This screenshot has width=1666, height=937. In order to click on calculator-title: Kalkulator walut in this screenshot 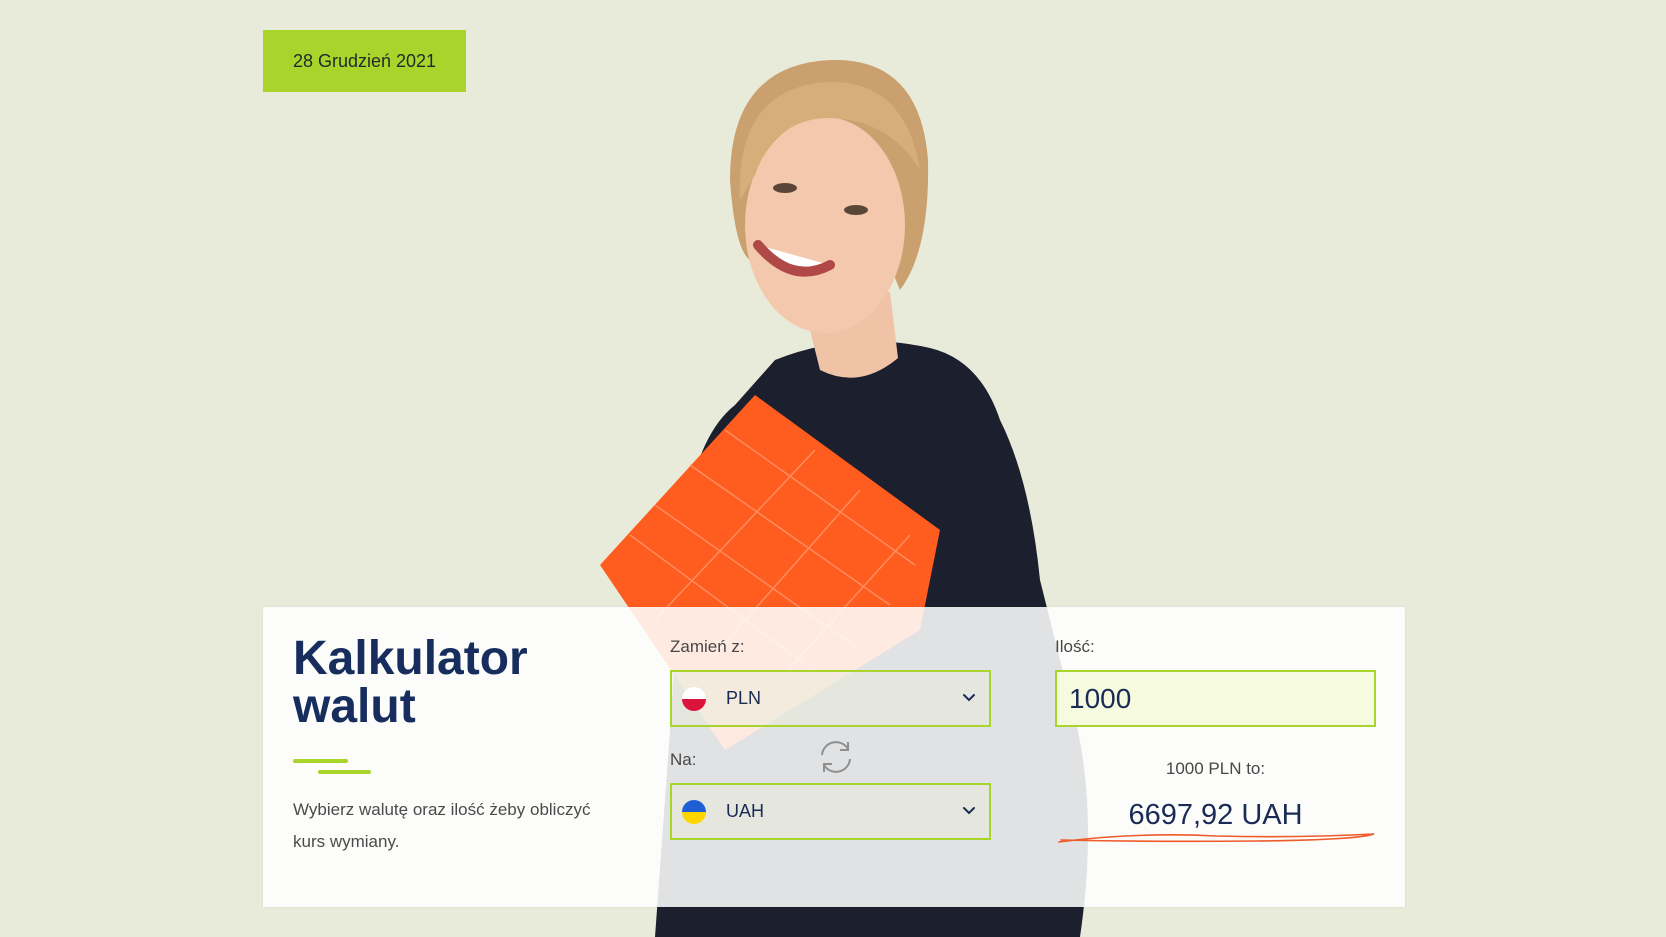, I will do `click(410, 682)`.